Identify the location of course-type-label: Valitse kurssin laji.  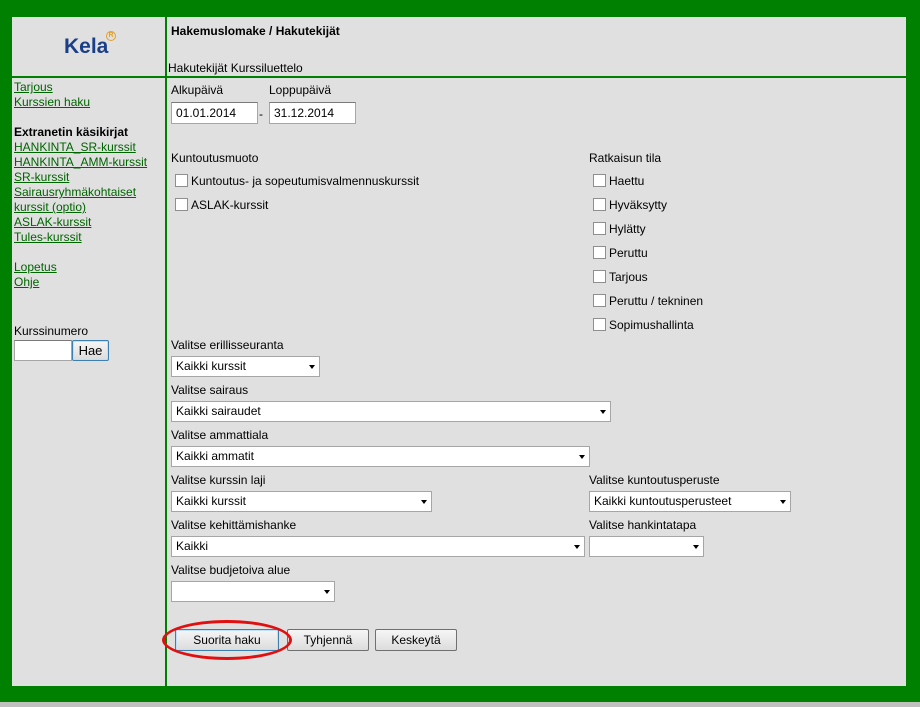
(218, 480).